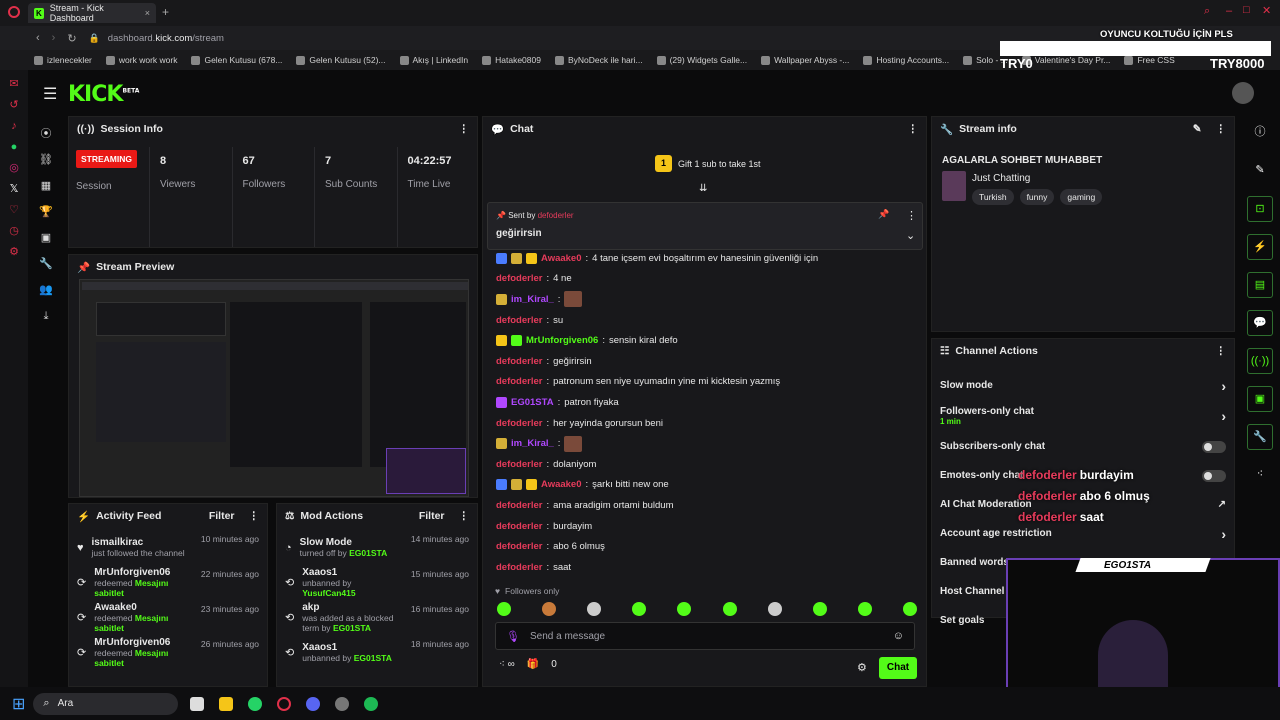 The width and height of the screenshot is (1280, 720). I want to click on comment-icon: 💬, so click(1260, 323).